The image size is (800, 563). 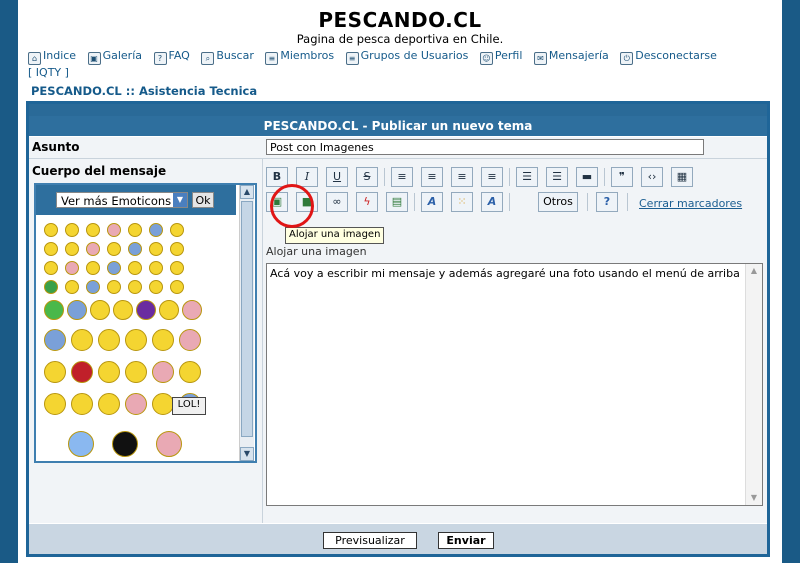 What do you see at coordinates (247, 319) in the screenshot?
I see `scroll-thumb` at bounding box center [247, 319].